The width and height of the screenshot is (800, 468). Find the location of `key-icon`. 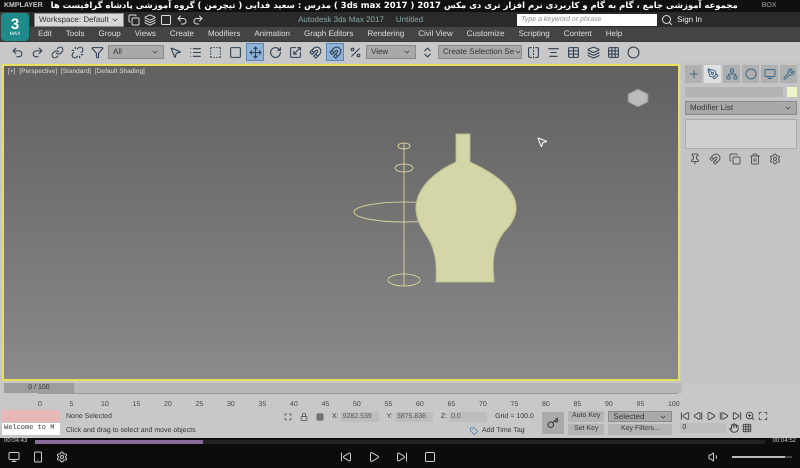

key-icon is located at coordinates (553, 423).